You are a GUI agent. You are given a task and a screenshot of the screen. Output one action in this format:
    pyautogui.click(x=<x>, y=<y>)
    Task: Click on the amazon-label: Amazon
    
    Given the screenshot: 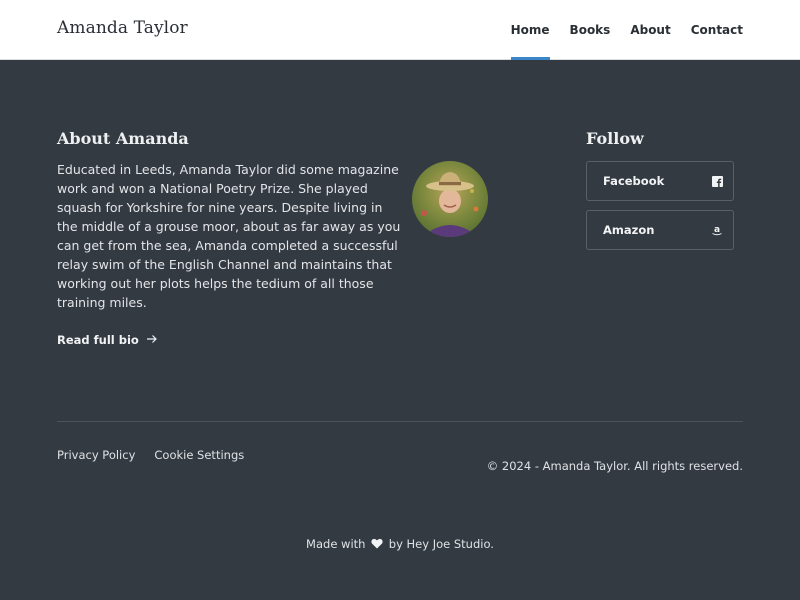 What is the action you would take?
    pyautogui.click(x=629, y=230)
    